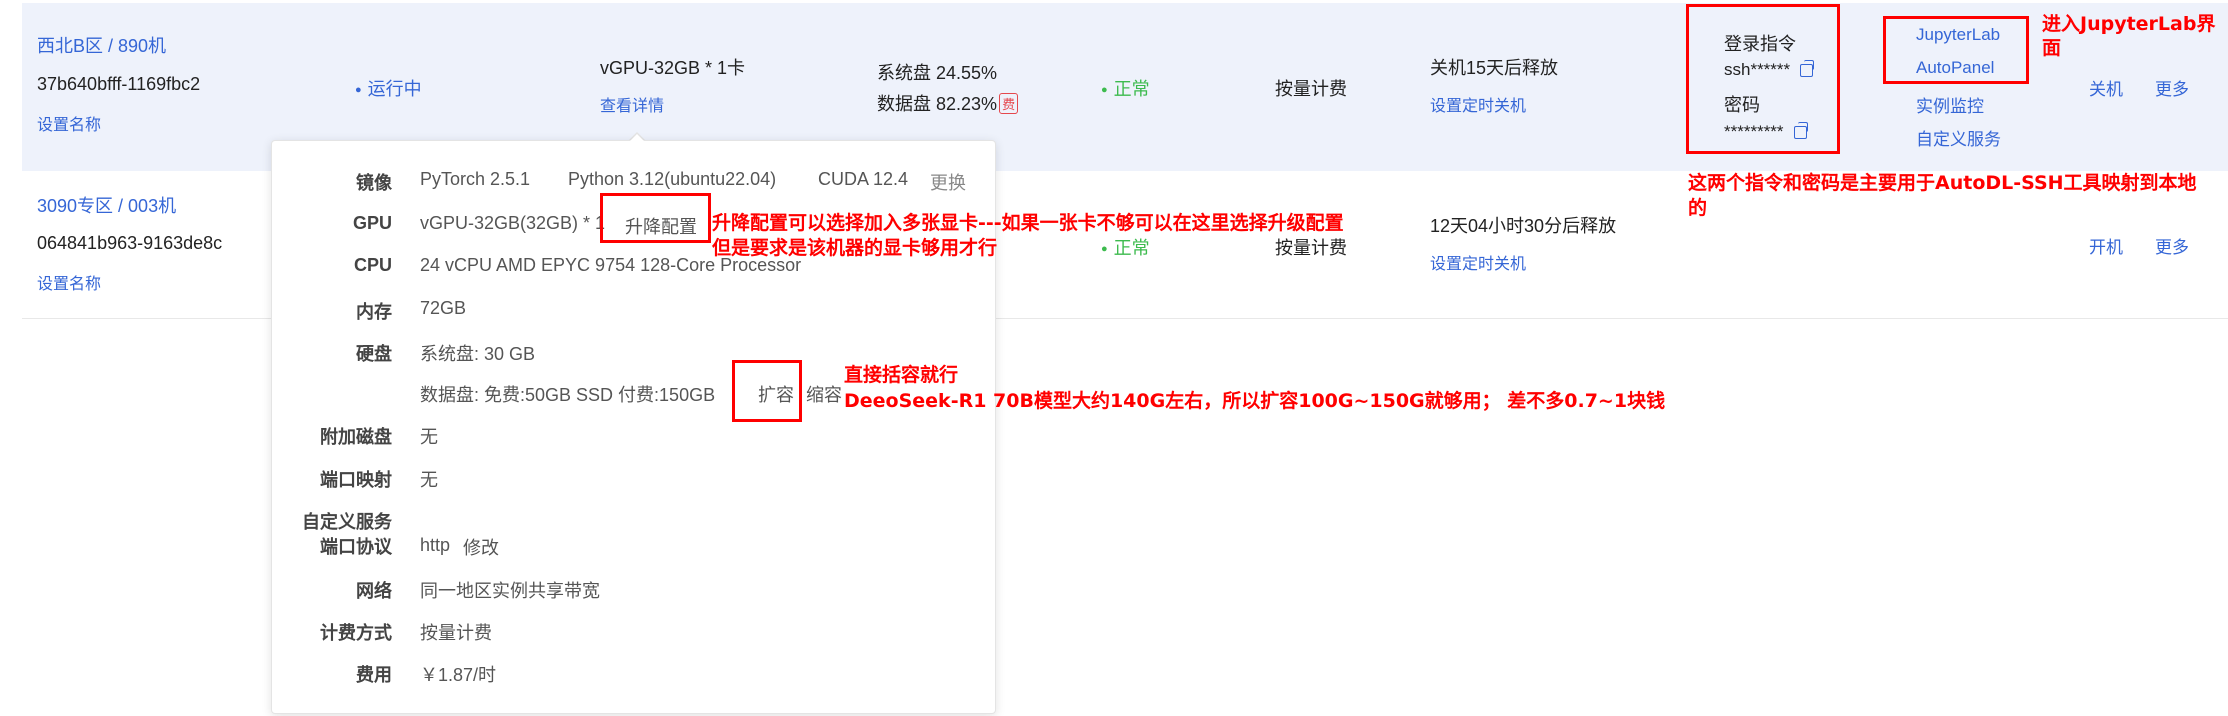  What do you see at coordinates (1028, 223) in the screenshot?
I see `annotation-upgrade-line1: 升降配置可以选择加入多张显卡---如果一张卡不够可以在这里选择升级配置` at bounding box center [1028, 223].